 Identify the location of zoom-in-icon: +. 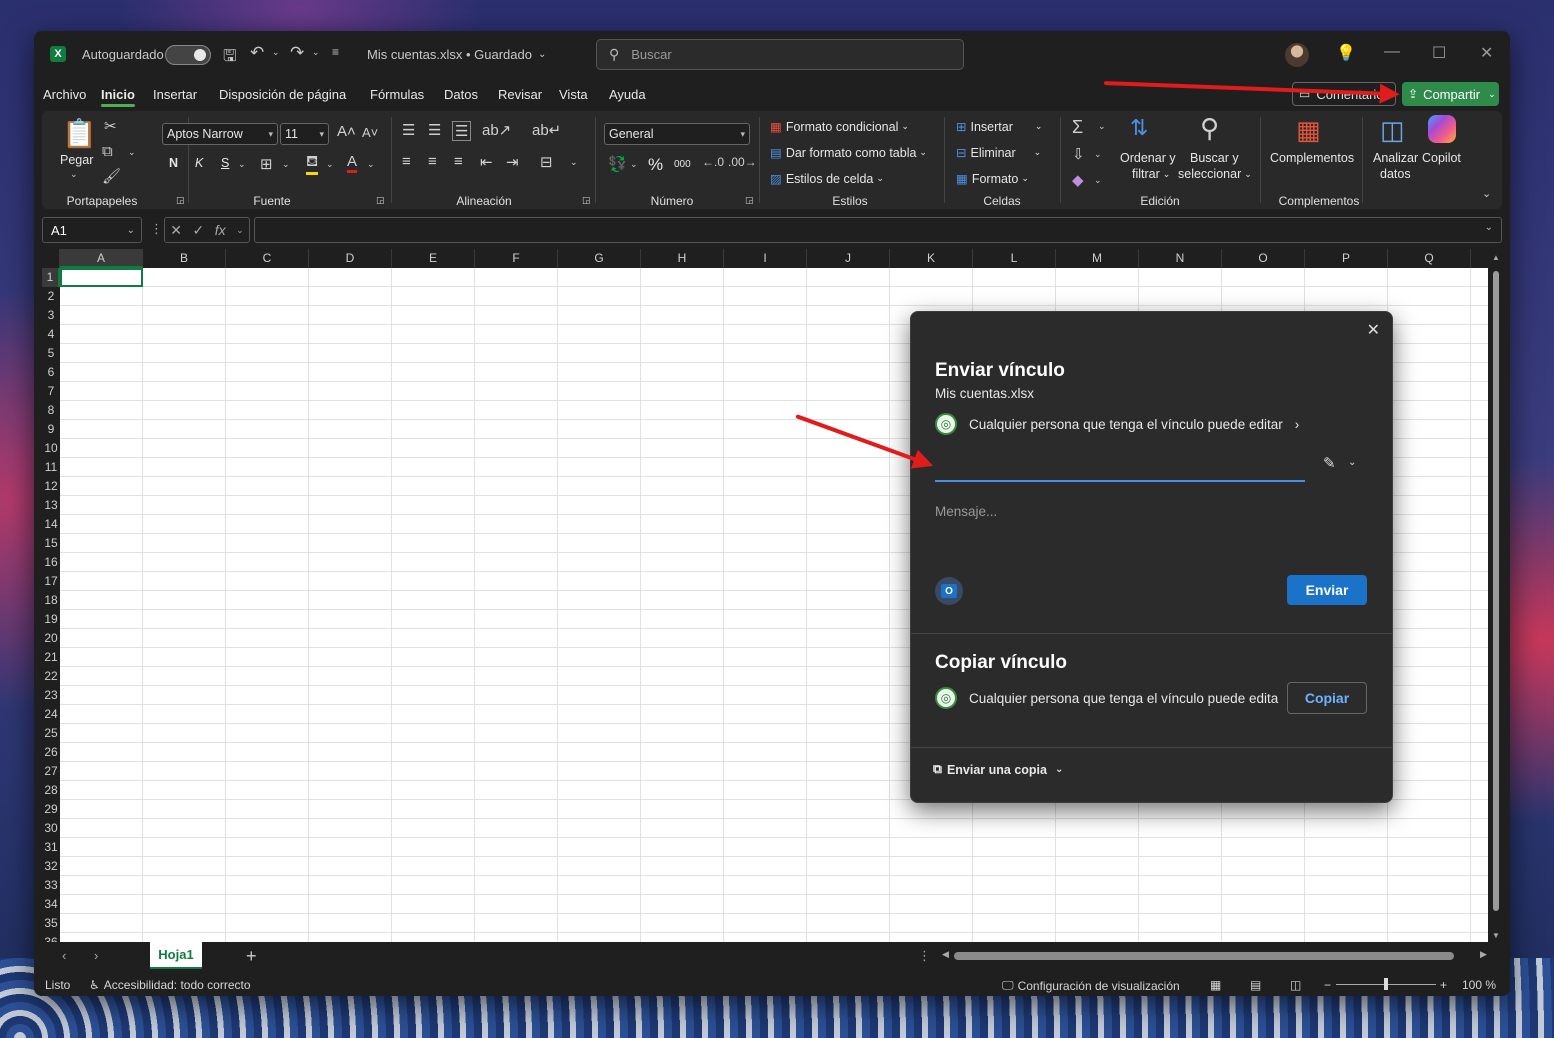
(1443, 985).